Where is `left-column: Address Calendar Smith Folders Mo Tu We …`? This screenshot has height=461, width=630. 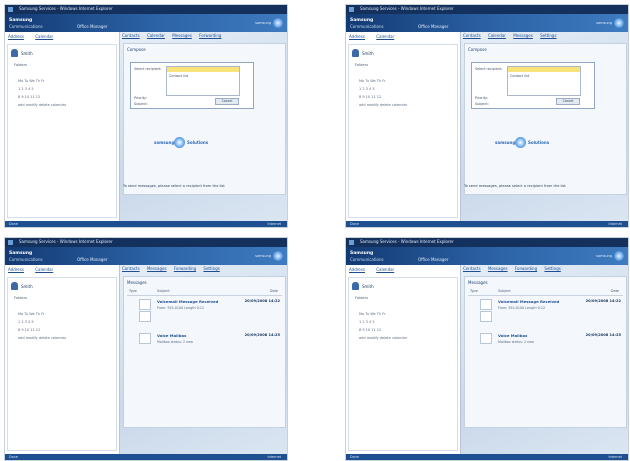 left-column: Address Calendar Smith Folders Mo Tu We … is located at coordinates (403, 359).